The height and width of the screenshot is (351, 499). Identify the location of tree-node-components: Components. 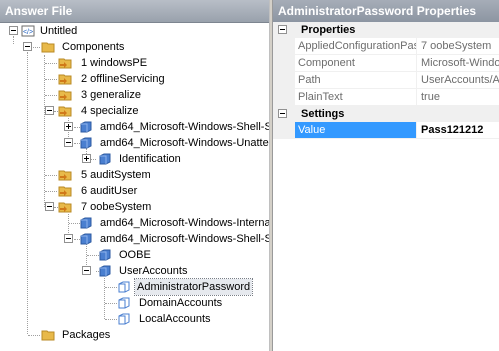
(100, 47).